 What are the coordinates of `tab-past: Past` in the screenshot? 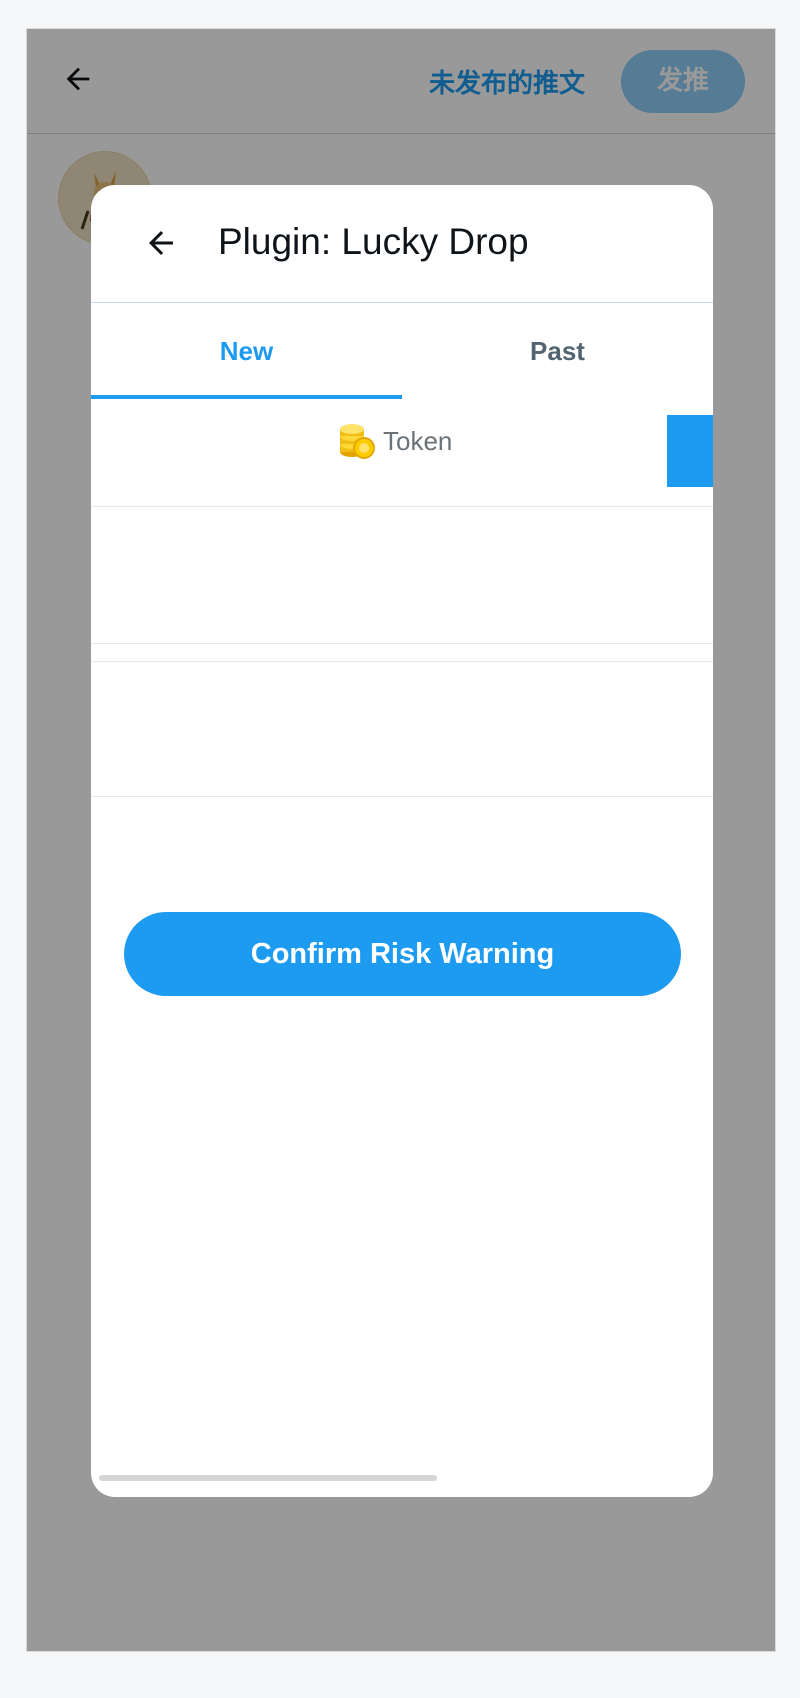 It's located at (557, 351).